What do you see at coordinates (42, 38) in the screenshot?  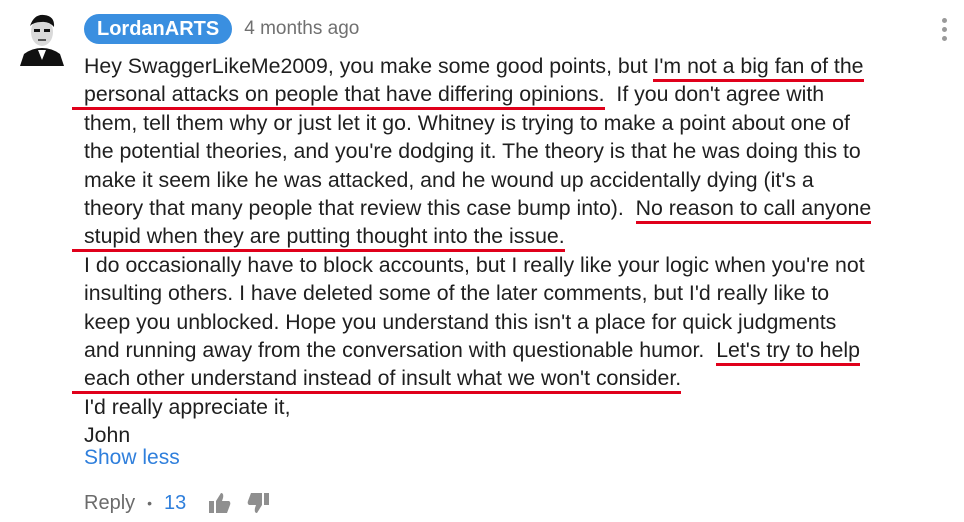 I see `avatar` at bounding box center [42, 38].